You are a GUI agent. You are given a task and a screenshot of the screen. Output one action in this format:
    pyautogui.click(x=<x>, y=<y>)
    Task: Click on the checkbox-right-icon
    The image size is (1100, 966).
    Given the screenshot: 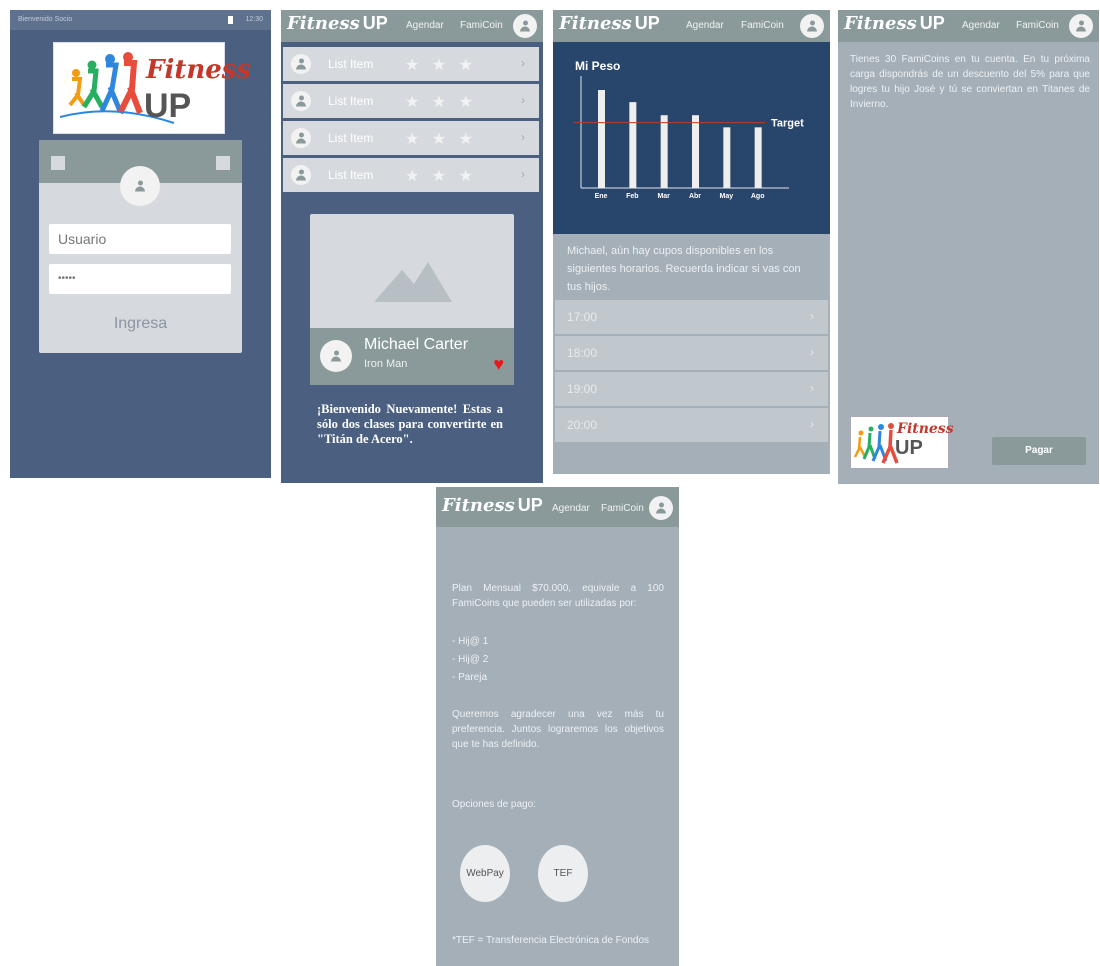 What is the action you would take?
    pyautogui.click(x=223, y=163)
    